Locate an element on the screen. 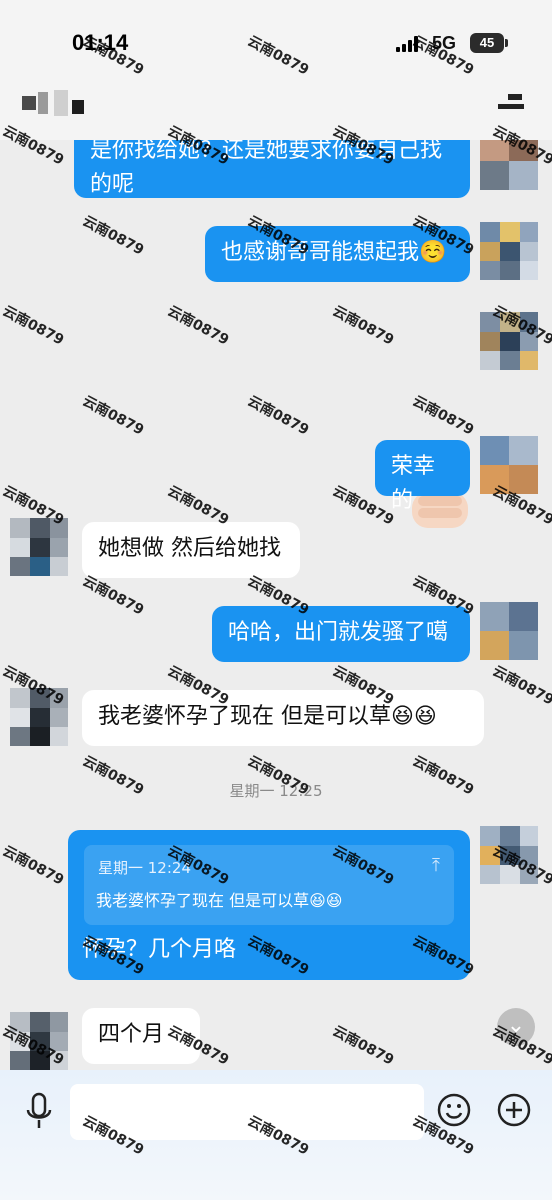  network-label: 5G is located at coordinates (444, 43).